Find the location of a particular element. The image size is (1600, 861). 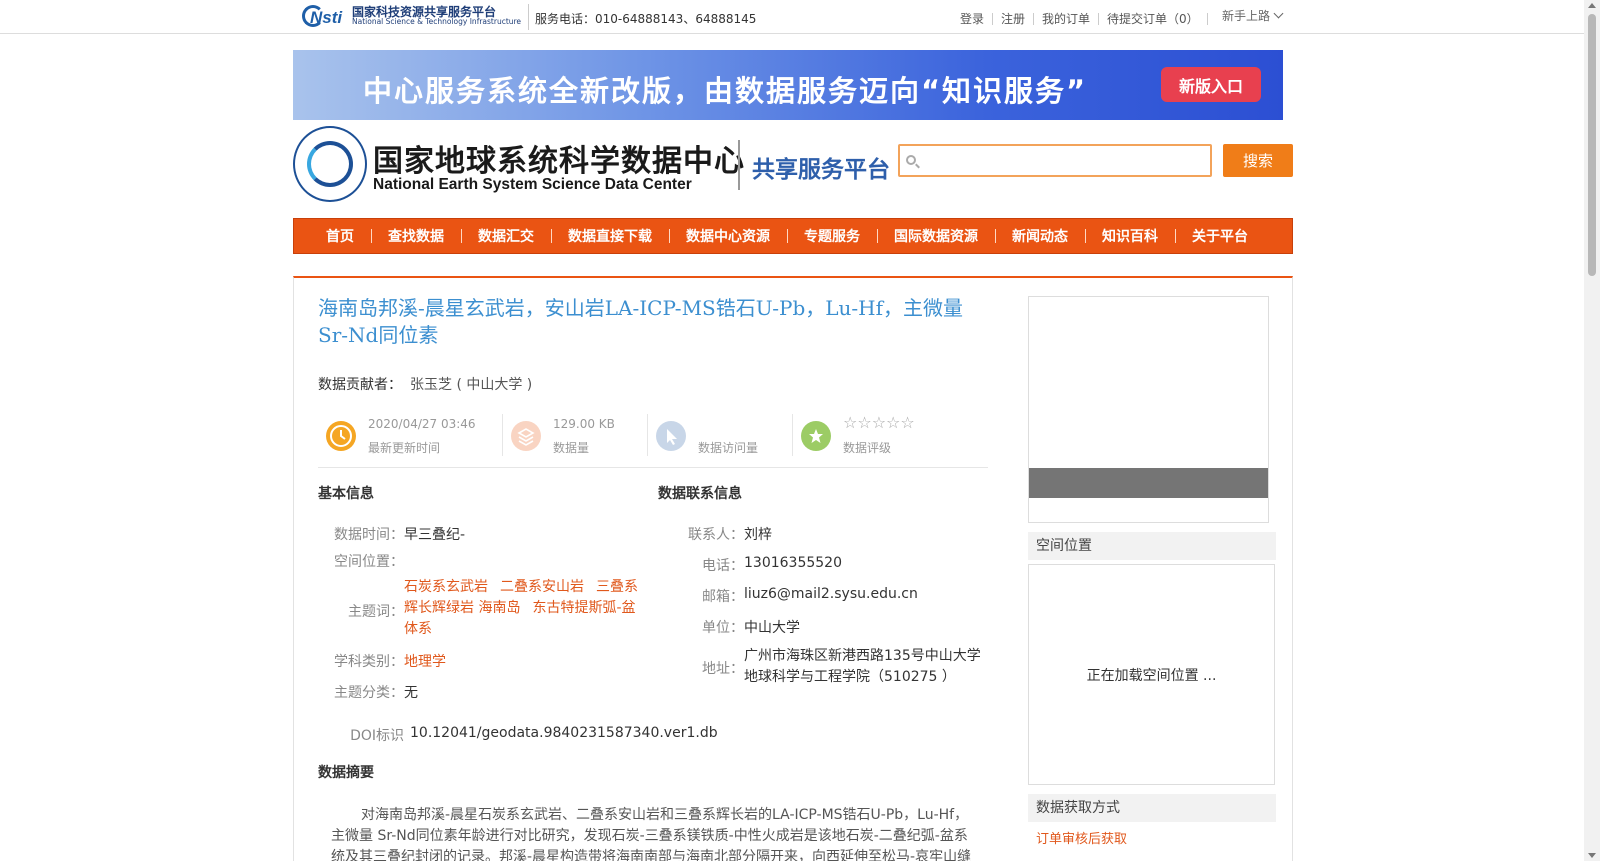

contact-person-value: 刘梓 is located at coordinates (758, 535).